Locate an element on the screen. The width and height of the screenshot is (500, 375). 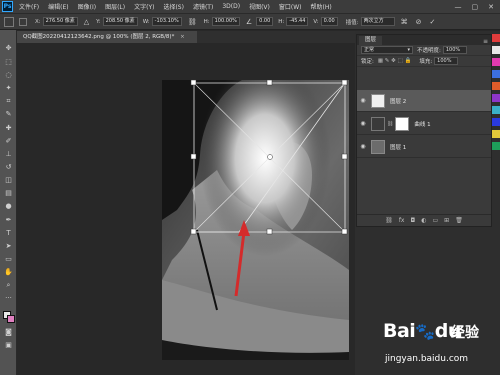
quick-mask-icon: ◙ is located at coordinates (8, 332).